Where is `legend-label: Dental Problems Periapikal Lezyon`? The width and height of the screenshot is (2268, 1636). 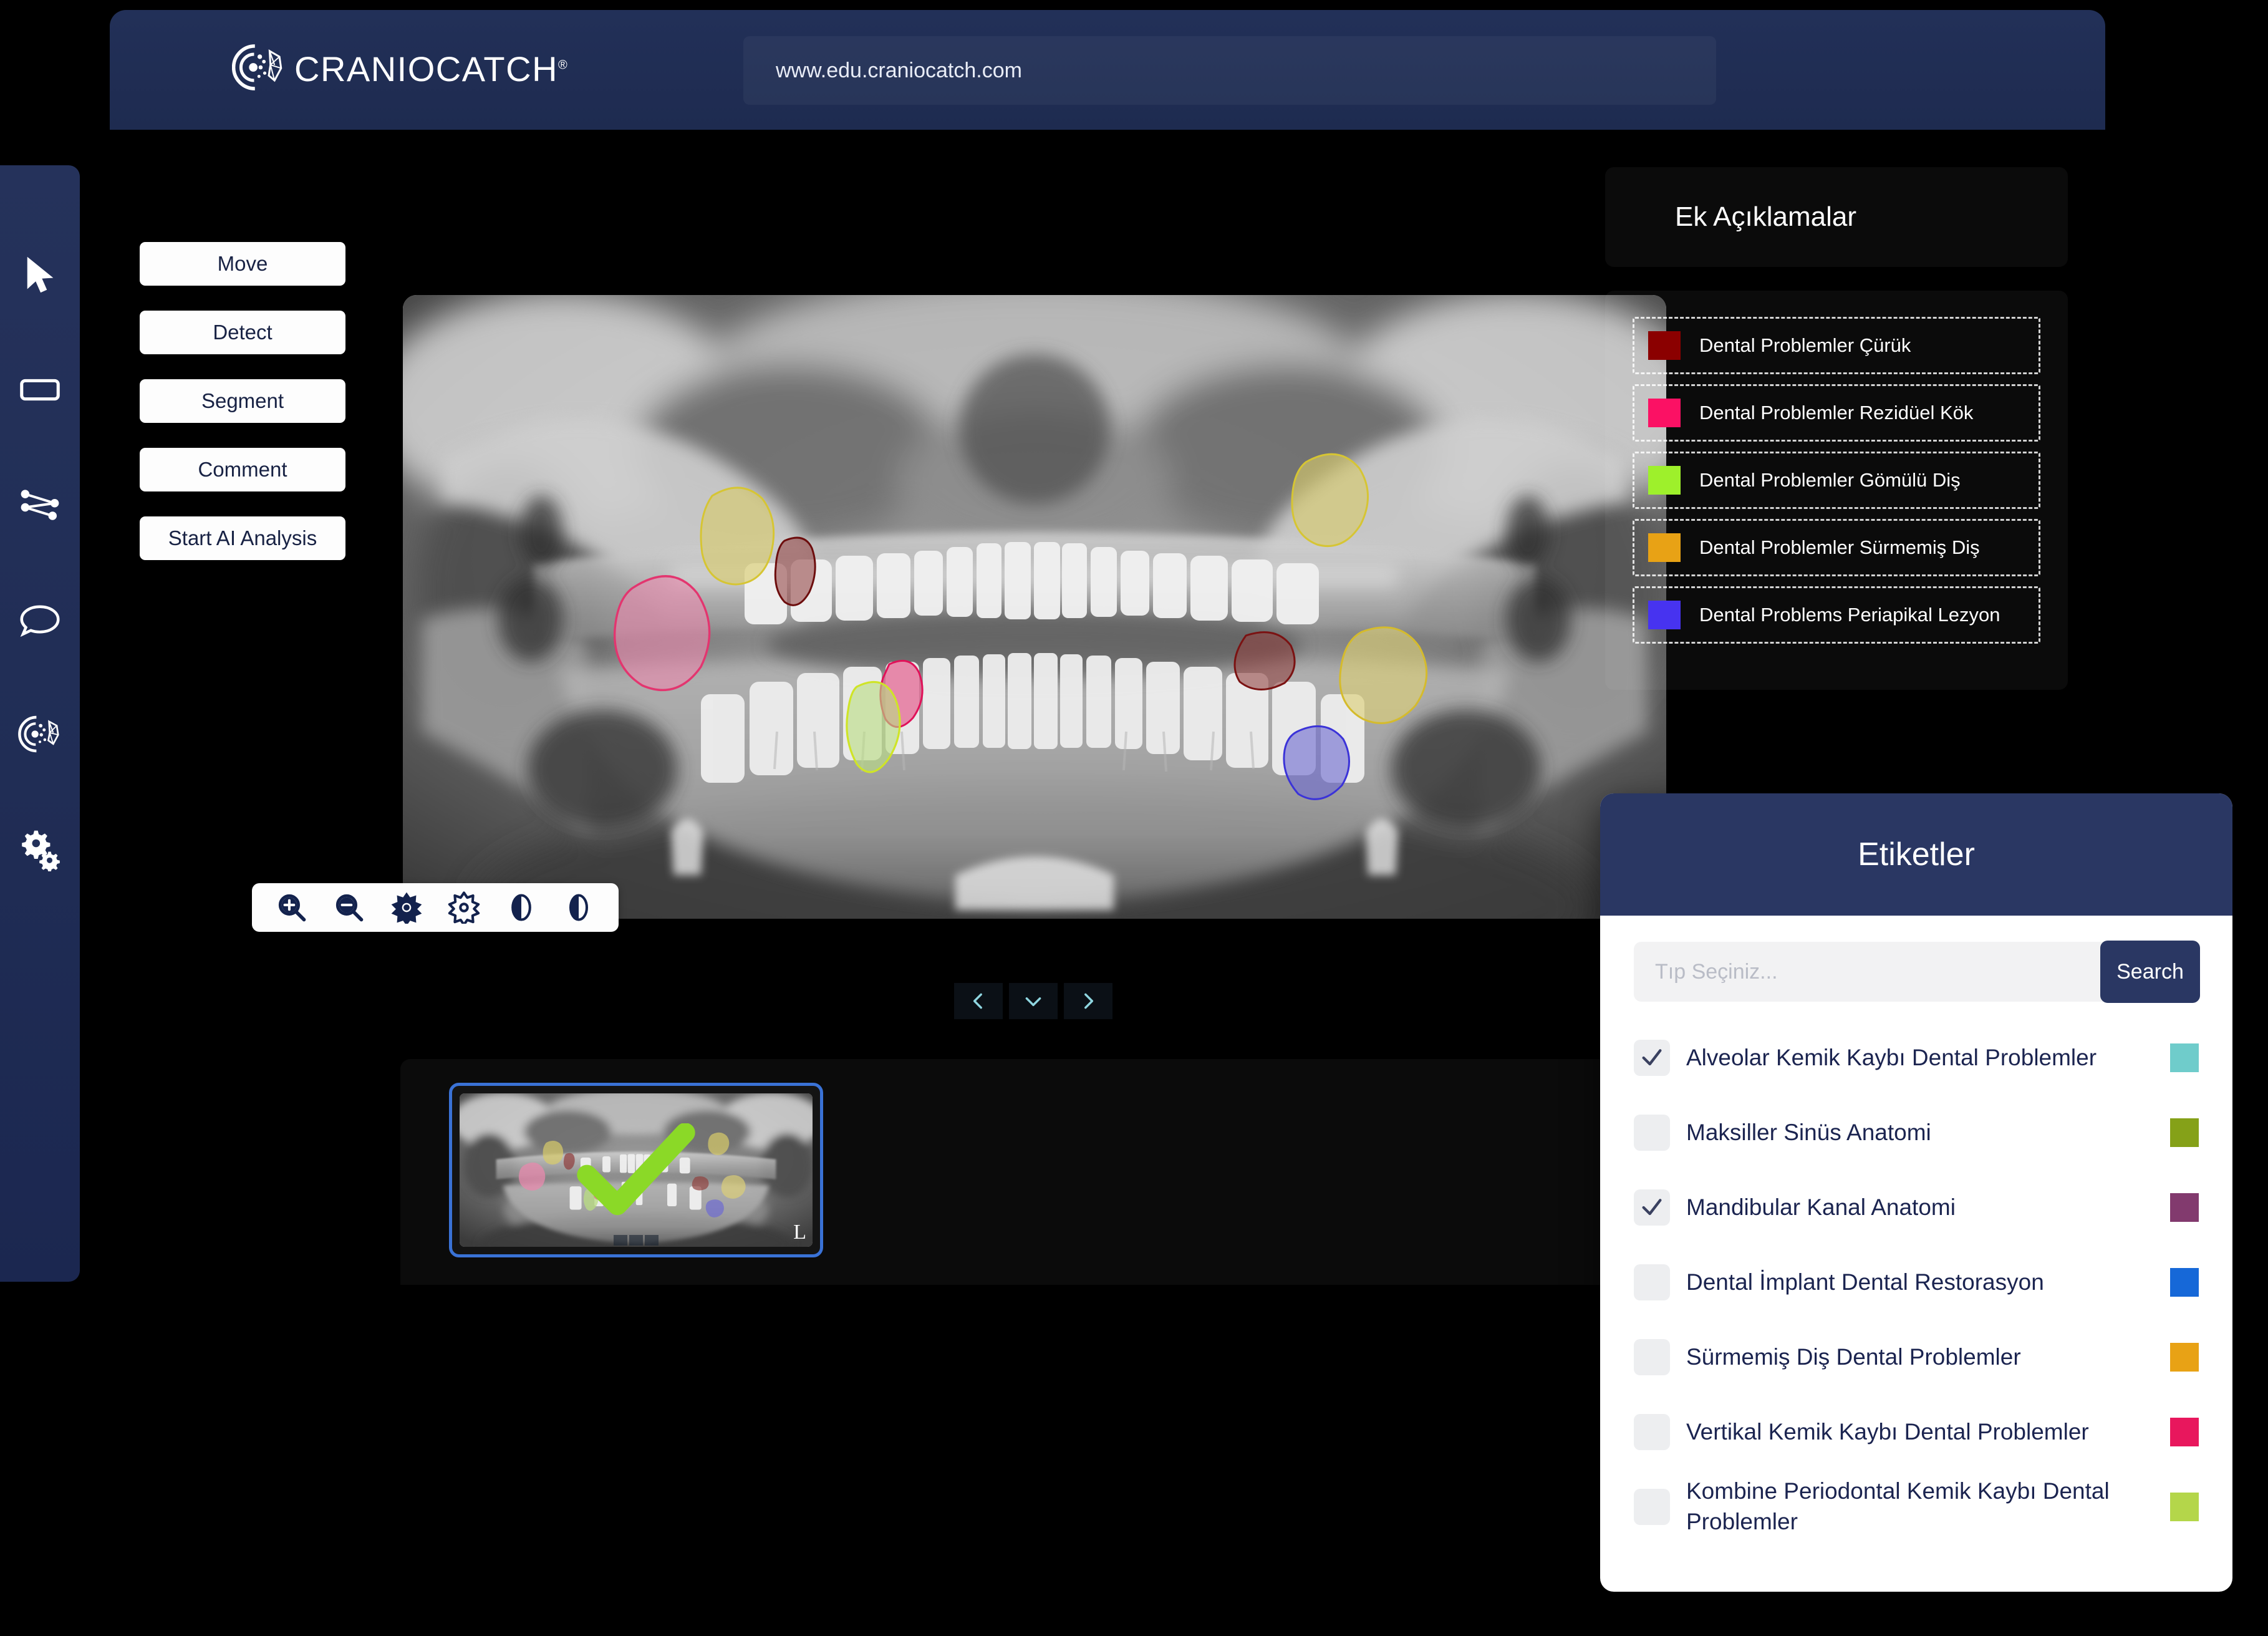
legend-label: Dental Problems Periapikal Lezyon is located at coordinates (1849, 615).